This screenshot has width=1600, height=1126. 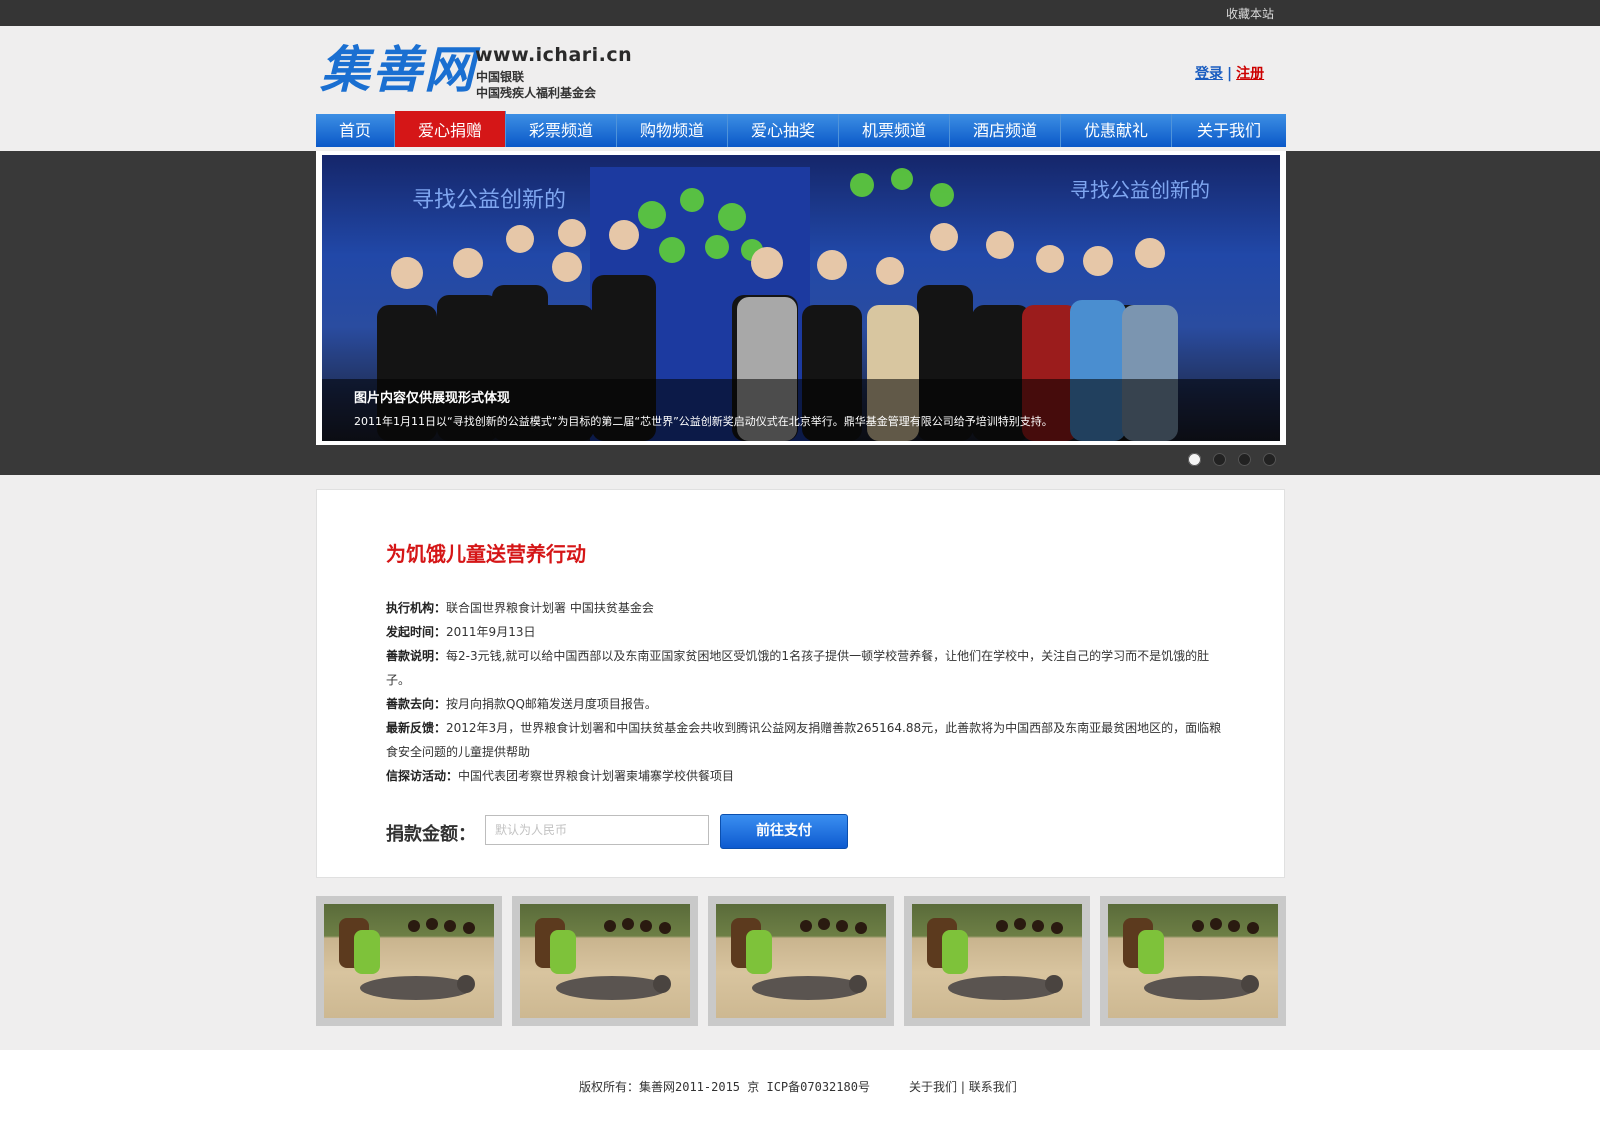 I want to click on nav-item-home: 首页, so click(x=355, y=130).